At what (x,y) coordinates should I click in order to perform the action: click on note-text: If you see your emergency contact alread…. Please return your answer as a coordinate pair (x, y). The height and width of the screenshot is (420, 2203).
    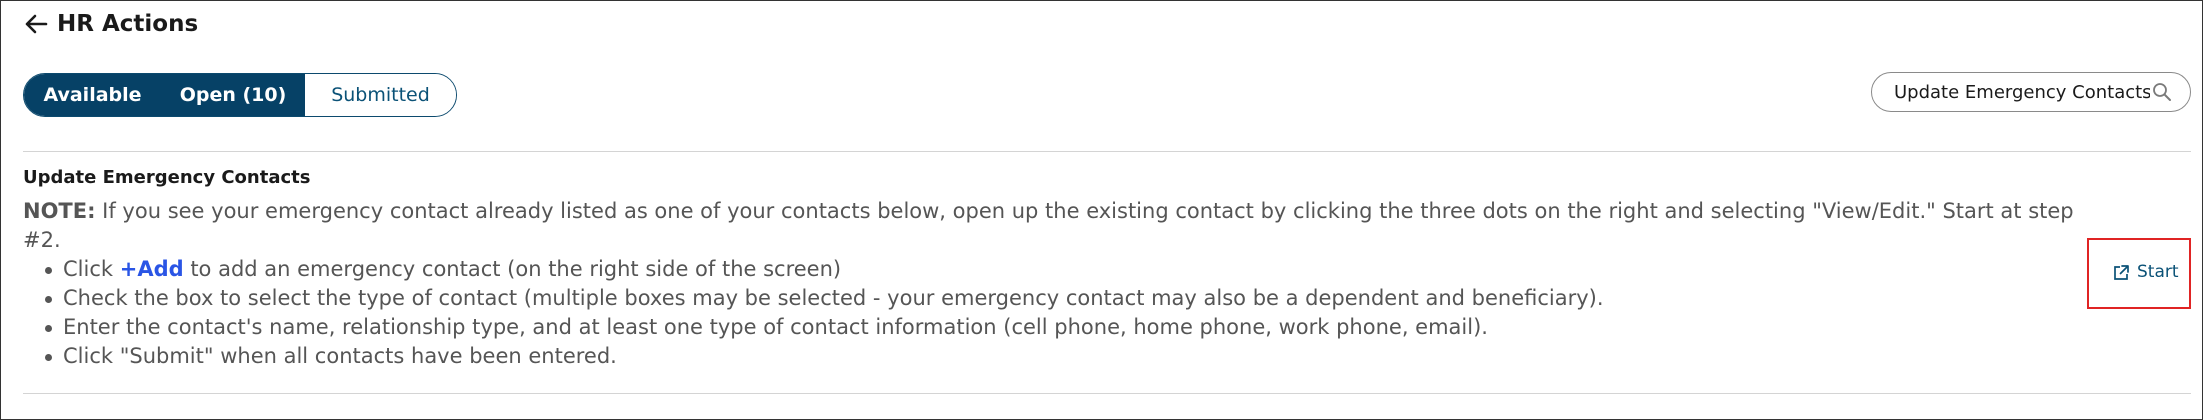
    Looking at the image, I should click on (1048, 225).